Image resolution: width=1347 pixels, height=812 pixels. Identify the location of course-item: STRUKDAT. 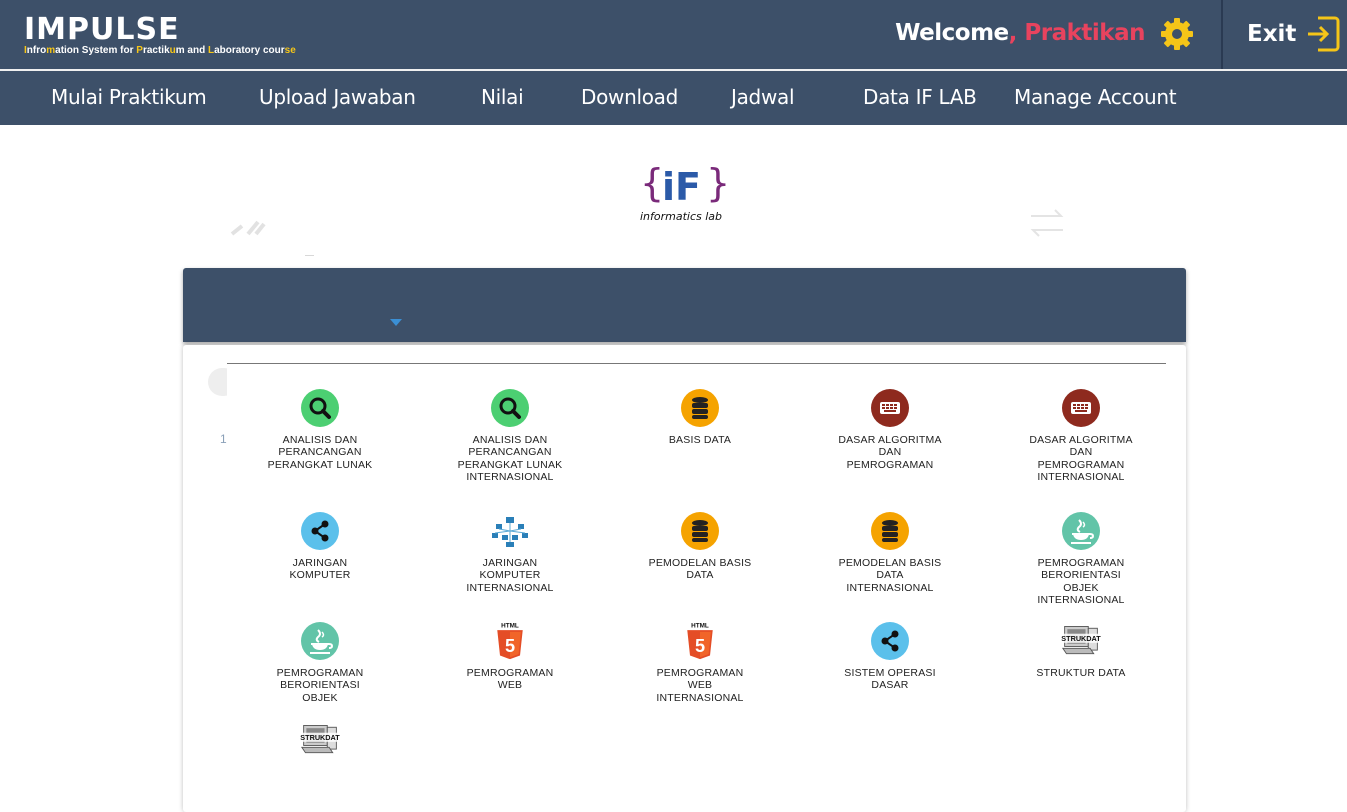
(320, 743).